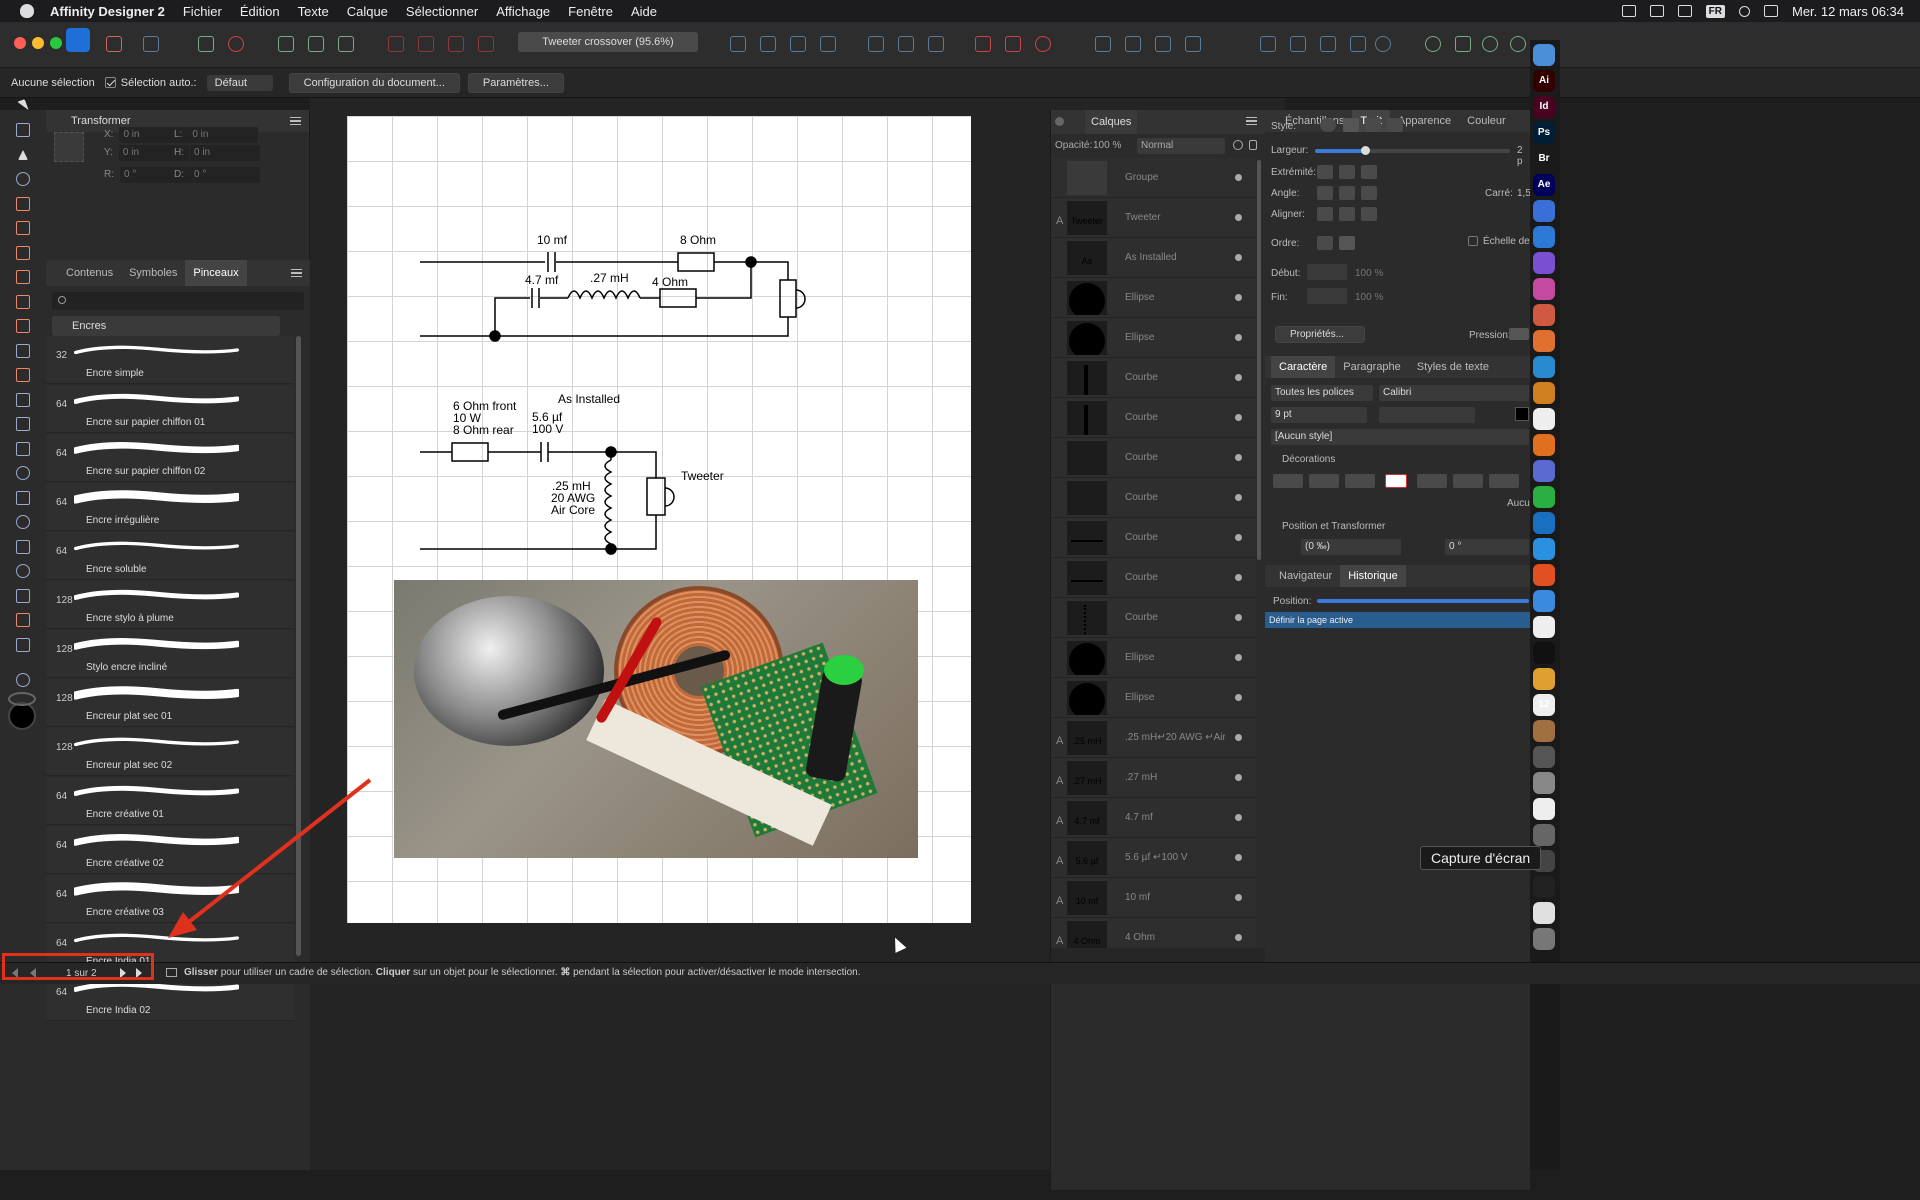 The width and height of the screenshot is (1920, 1200). Describe the element at coordinates (89, 273) in the screenshot. I see `tab-contenus: Contenus` at that location.